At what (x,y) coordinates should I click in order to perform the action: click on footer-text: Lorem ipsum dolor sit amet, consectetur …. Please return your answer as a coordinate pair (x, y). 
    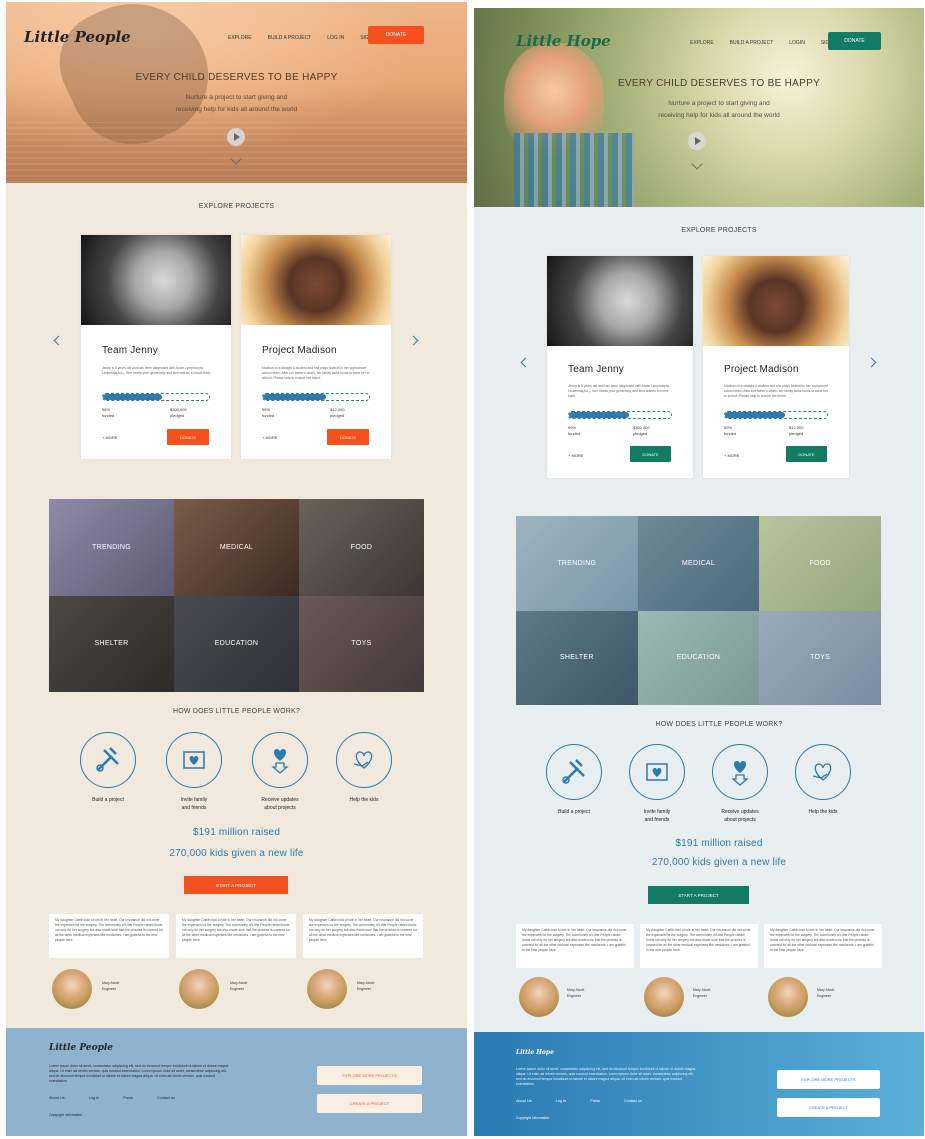
    Looking at the image, I should click on (606, 1076).